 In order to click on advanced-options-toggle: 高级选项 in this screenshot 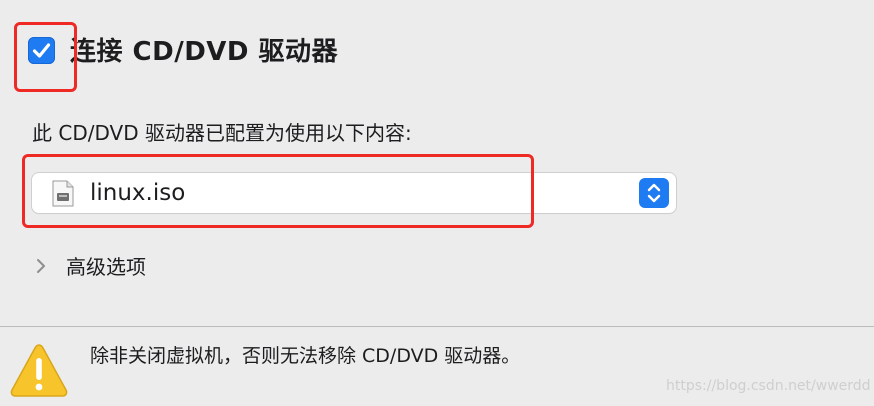, I will do `click(106, 267)`.